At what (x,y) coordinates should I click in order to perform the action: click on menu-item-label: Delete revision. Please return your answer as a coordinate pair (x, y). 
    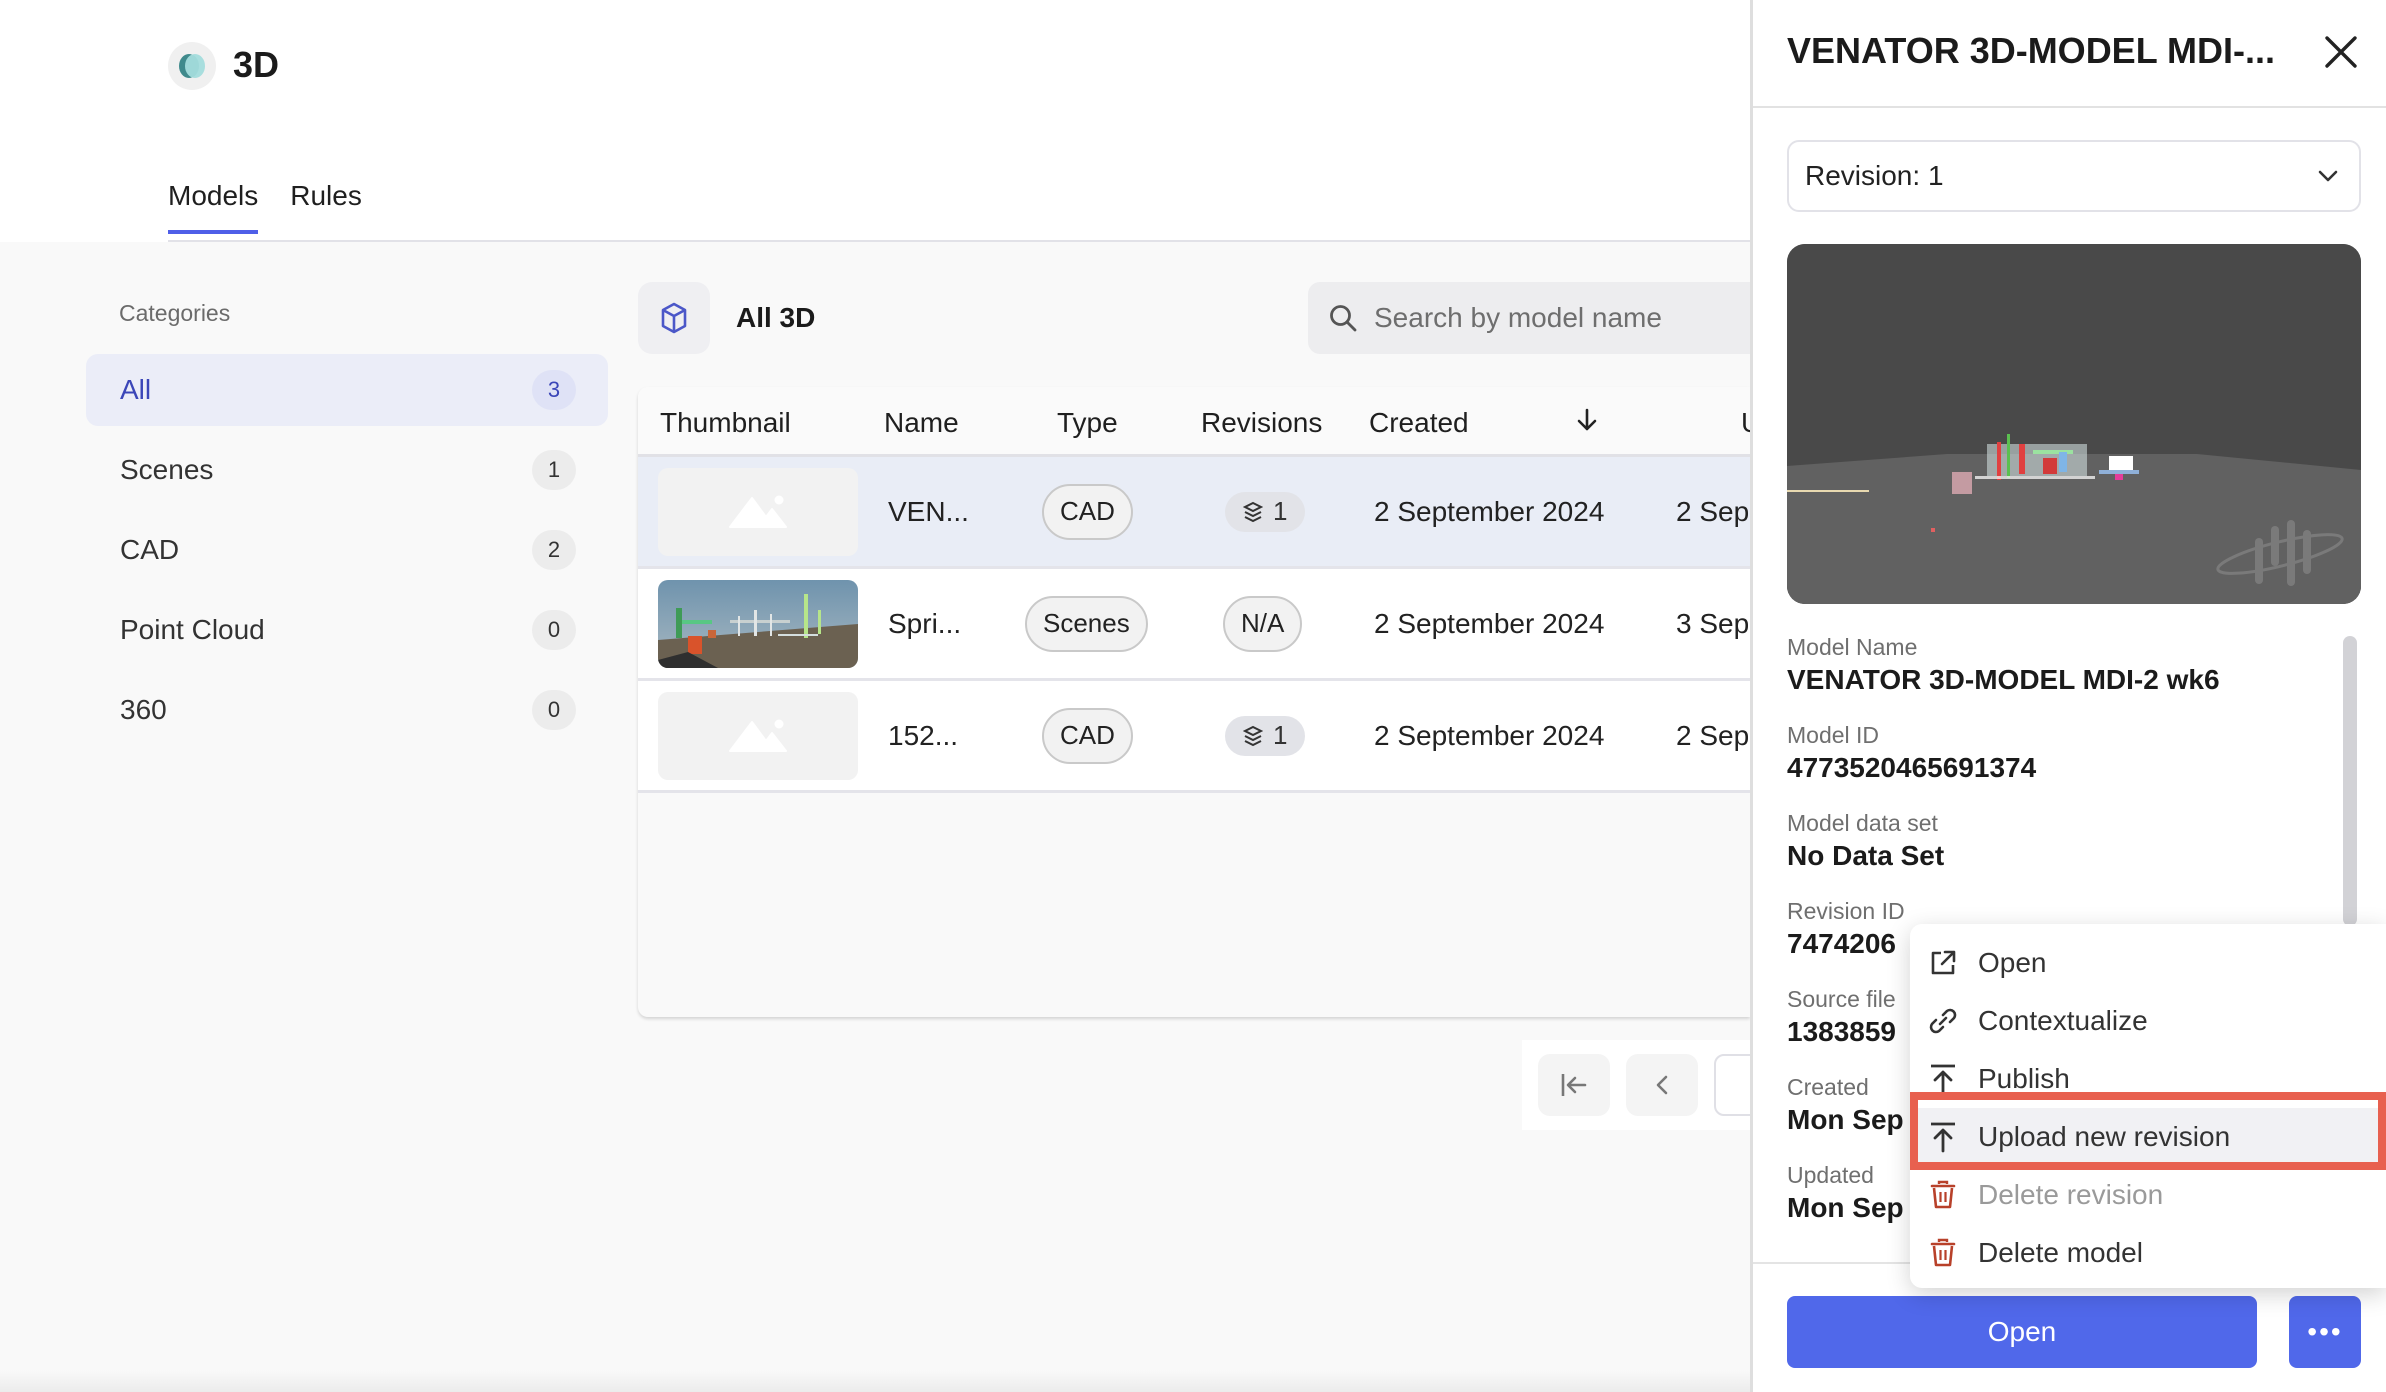
    Looking at the image, I should click on (2071, 1194).